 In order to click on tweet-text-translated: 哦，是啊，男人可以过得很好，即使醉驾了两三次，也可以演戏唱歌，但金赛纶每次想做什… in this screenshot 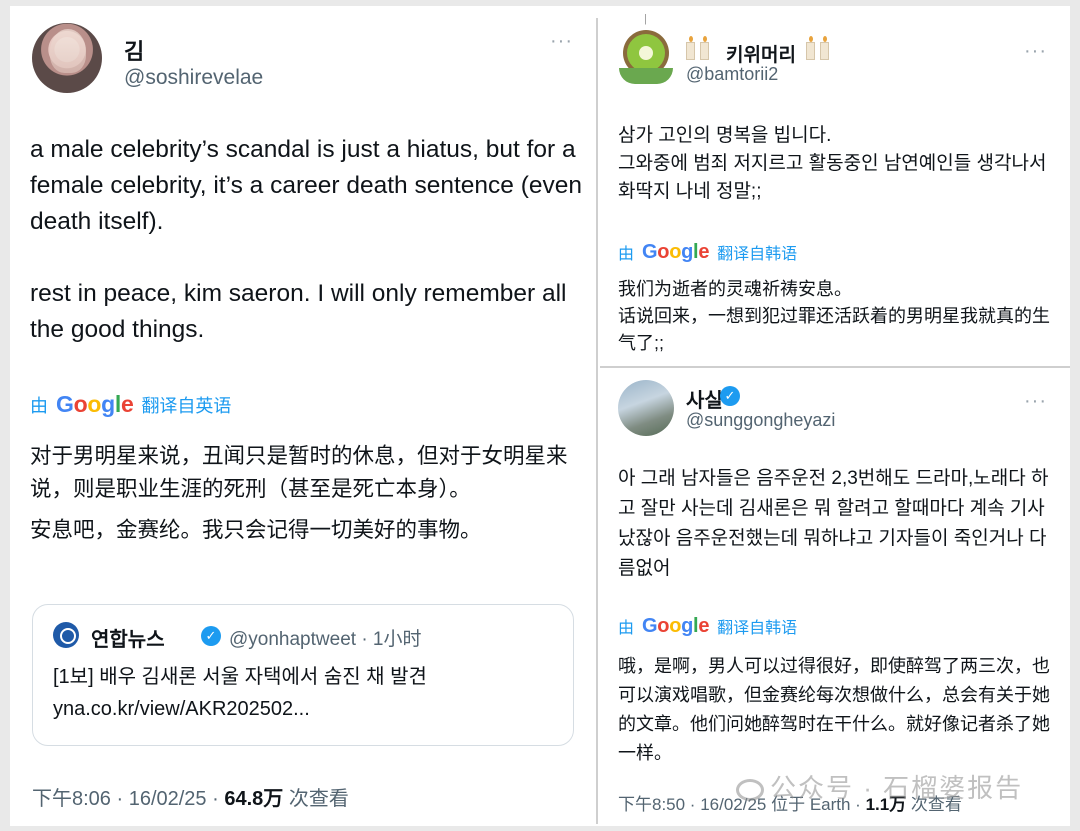, I will do `click(834, 709)`.